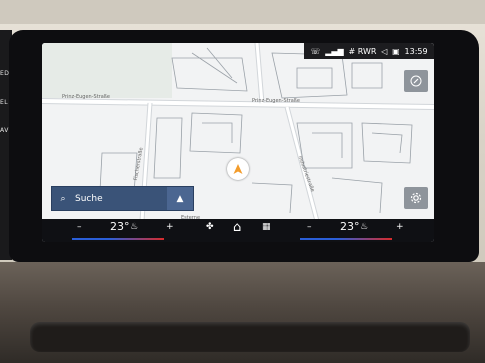 The image size is (485, 363). What do you see at coordinates (4, 102) in the screenshot?
I see `side-label-2: EL` at bounding box center [4, 102].